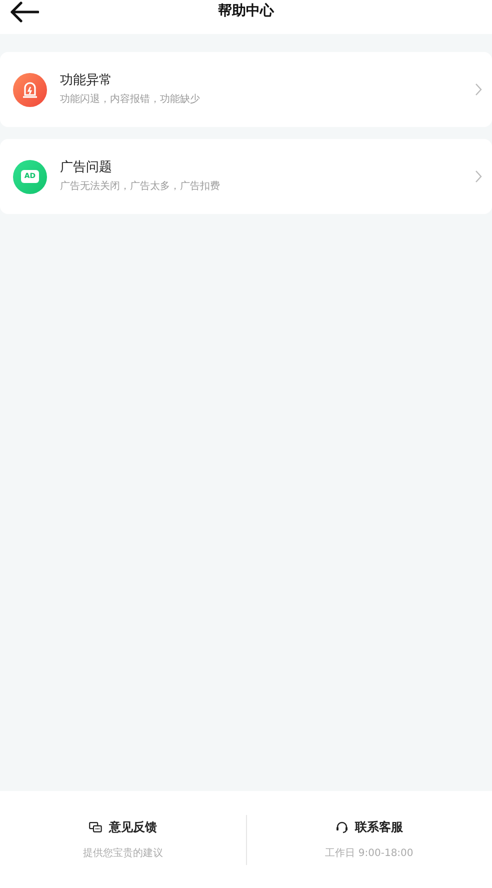  What do you see at coordinates (86, 168) in the screenshot?
I see `topic-title: 广告问题` at bounding box center [86, 168].